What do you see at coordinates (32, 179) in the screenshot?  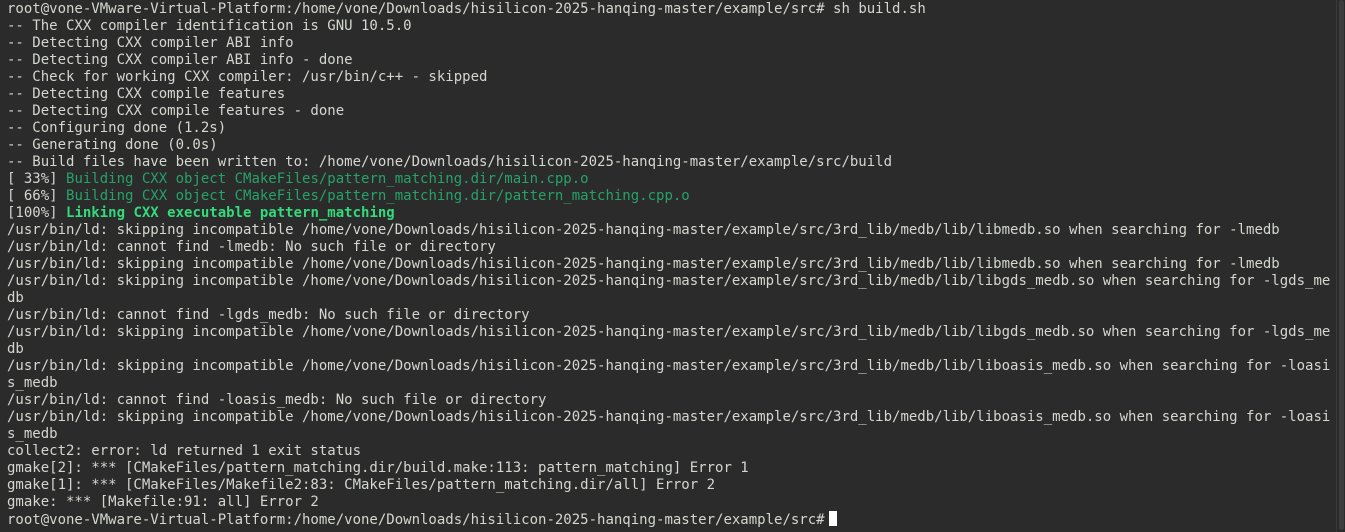 I see `build-progress-percent: [ 33%]` at bounding box center [32, 179].